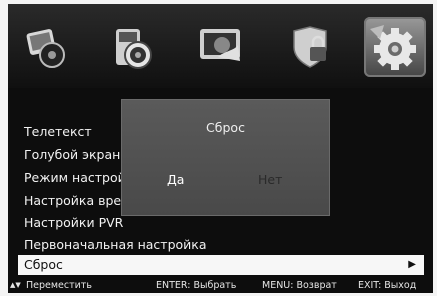  What do you see at coordinates (72, 155) in the screenshot?
I see `menu-item-blue-screen: Голубой экран` at bounding box center [72, 155].